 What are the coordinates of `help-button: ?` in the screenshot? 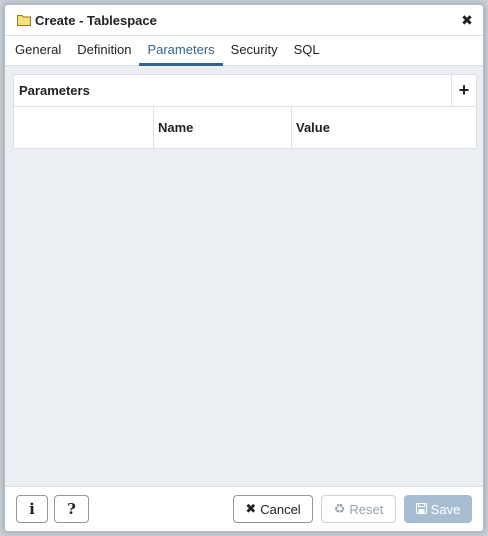 It's located at (71, 509).